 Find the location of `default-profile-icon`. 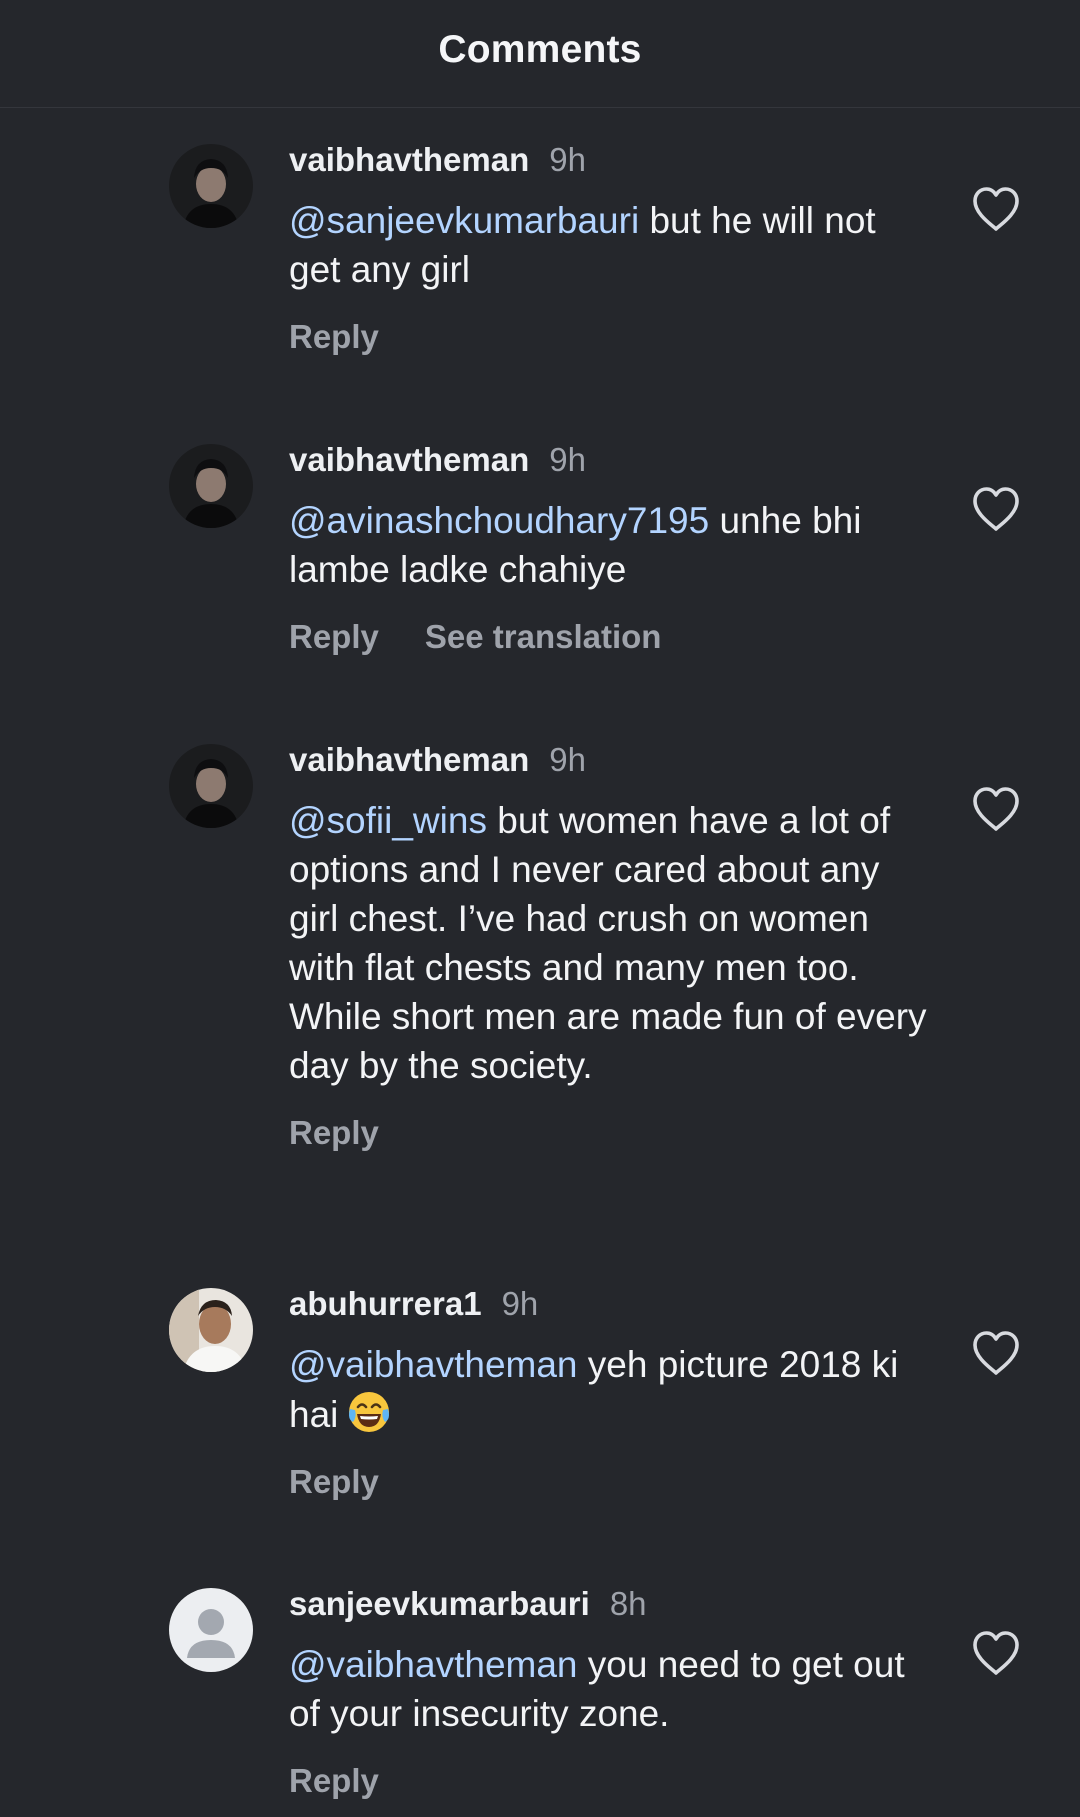

default-profile-icon is located at coordinates (211, 1630).